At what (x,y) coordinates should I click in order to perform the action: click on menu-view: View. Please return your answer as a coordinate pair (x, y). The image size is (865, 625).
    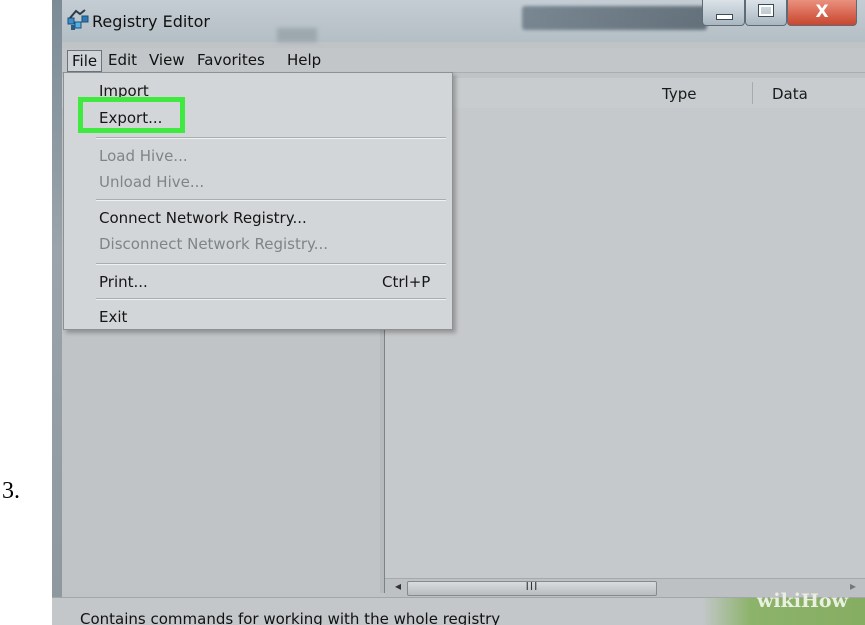
    Looking at the image, I should click on (167, 60).